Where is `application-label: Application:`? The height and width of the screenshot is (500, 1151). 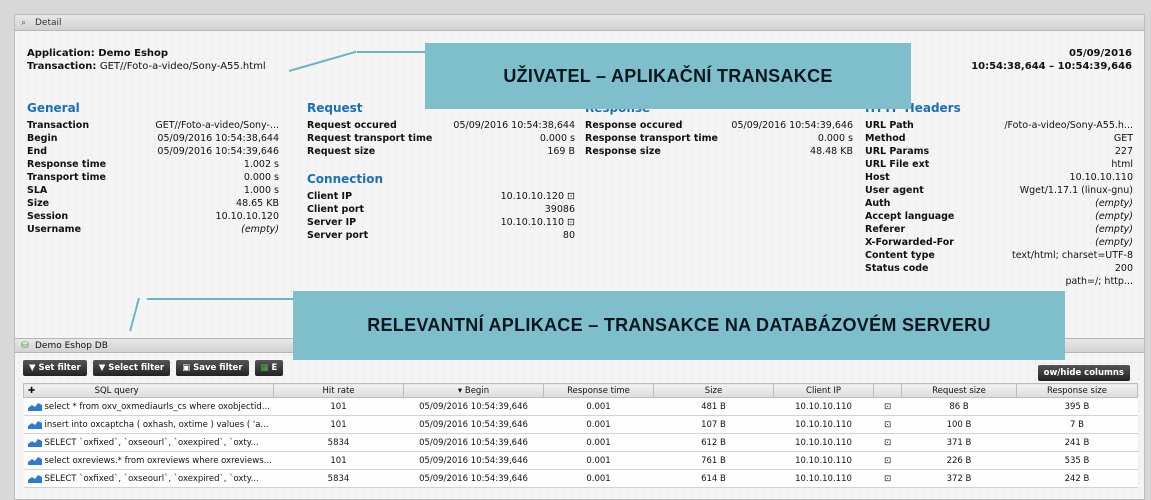
application-label: Application: is located at coordinates (61, 53).